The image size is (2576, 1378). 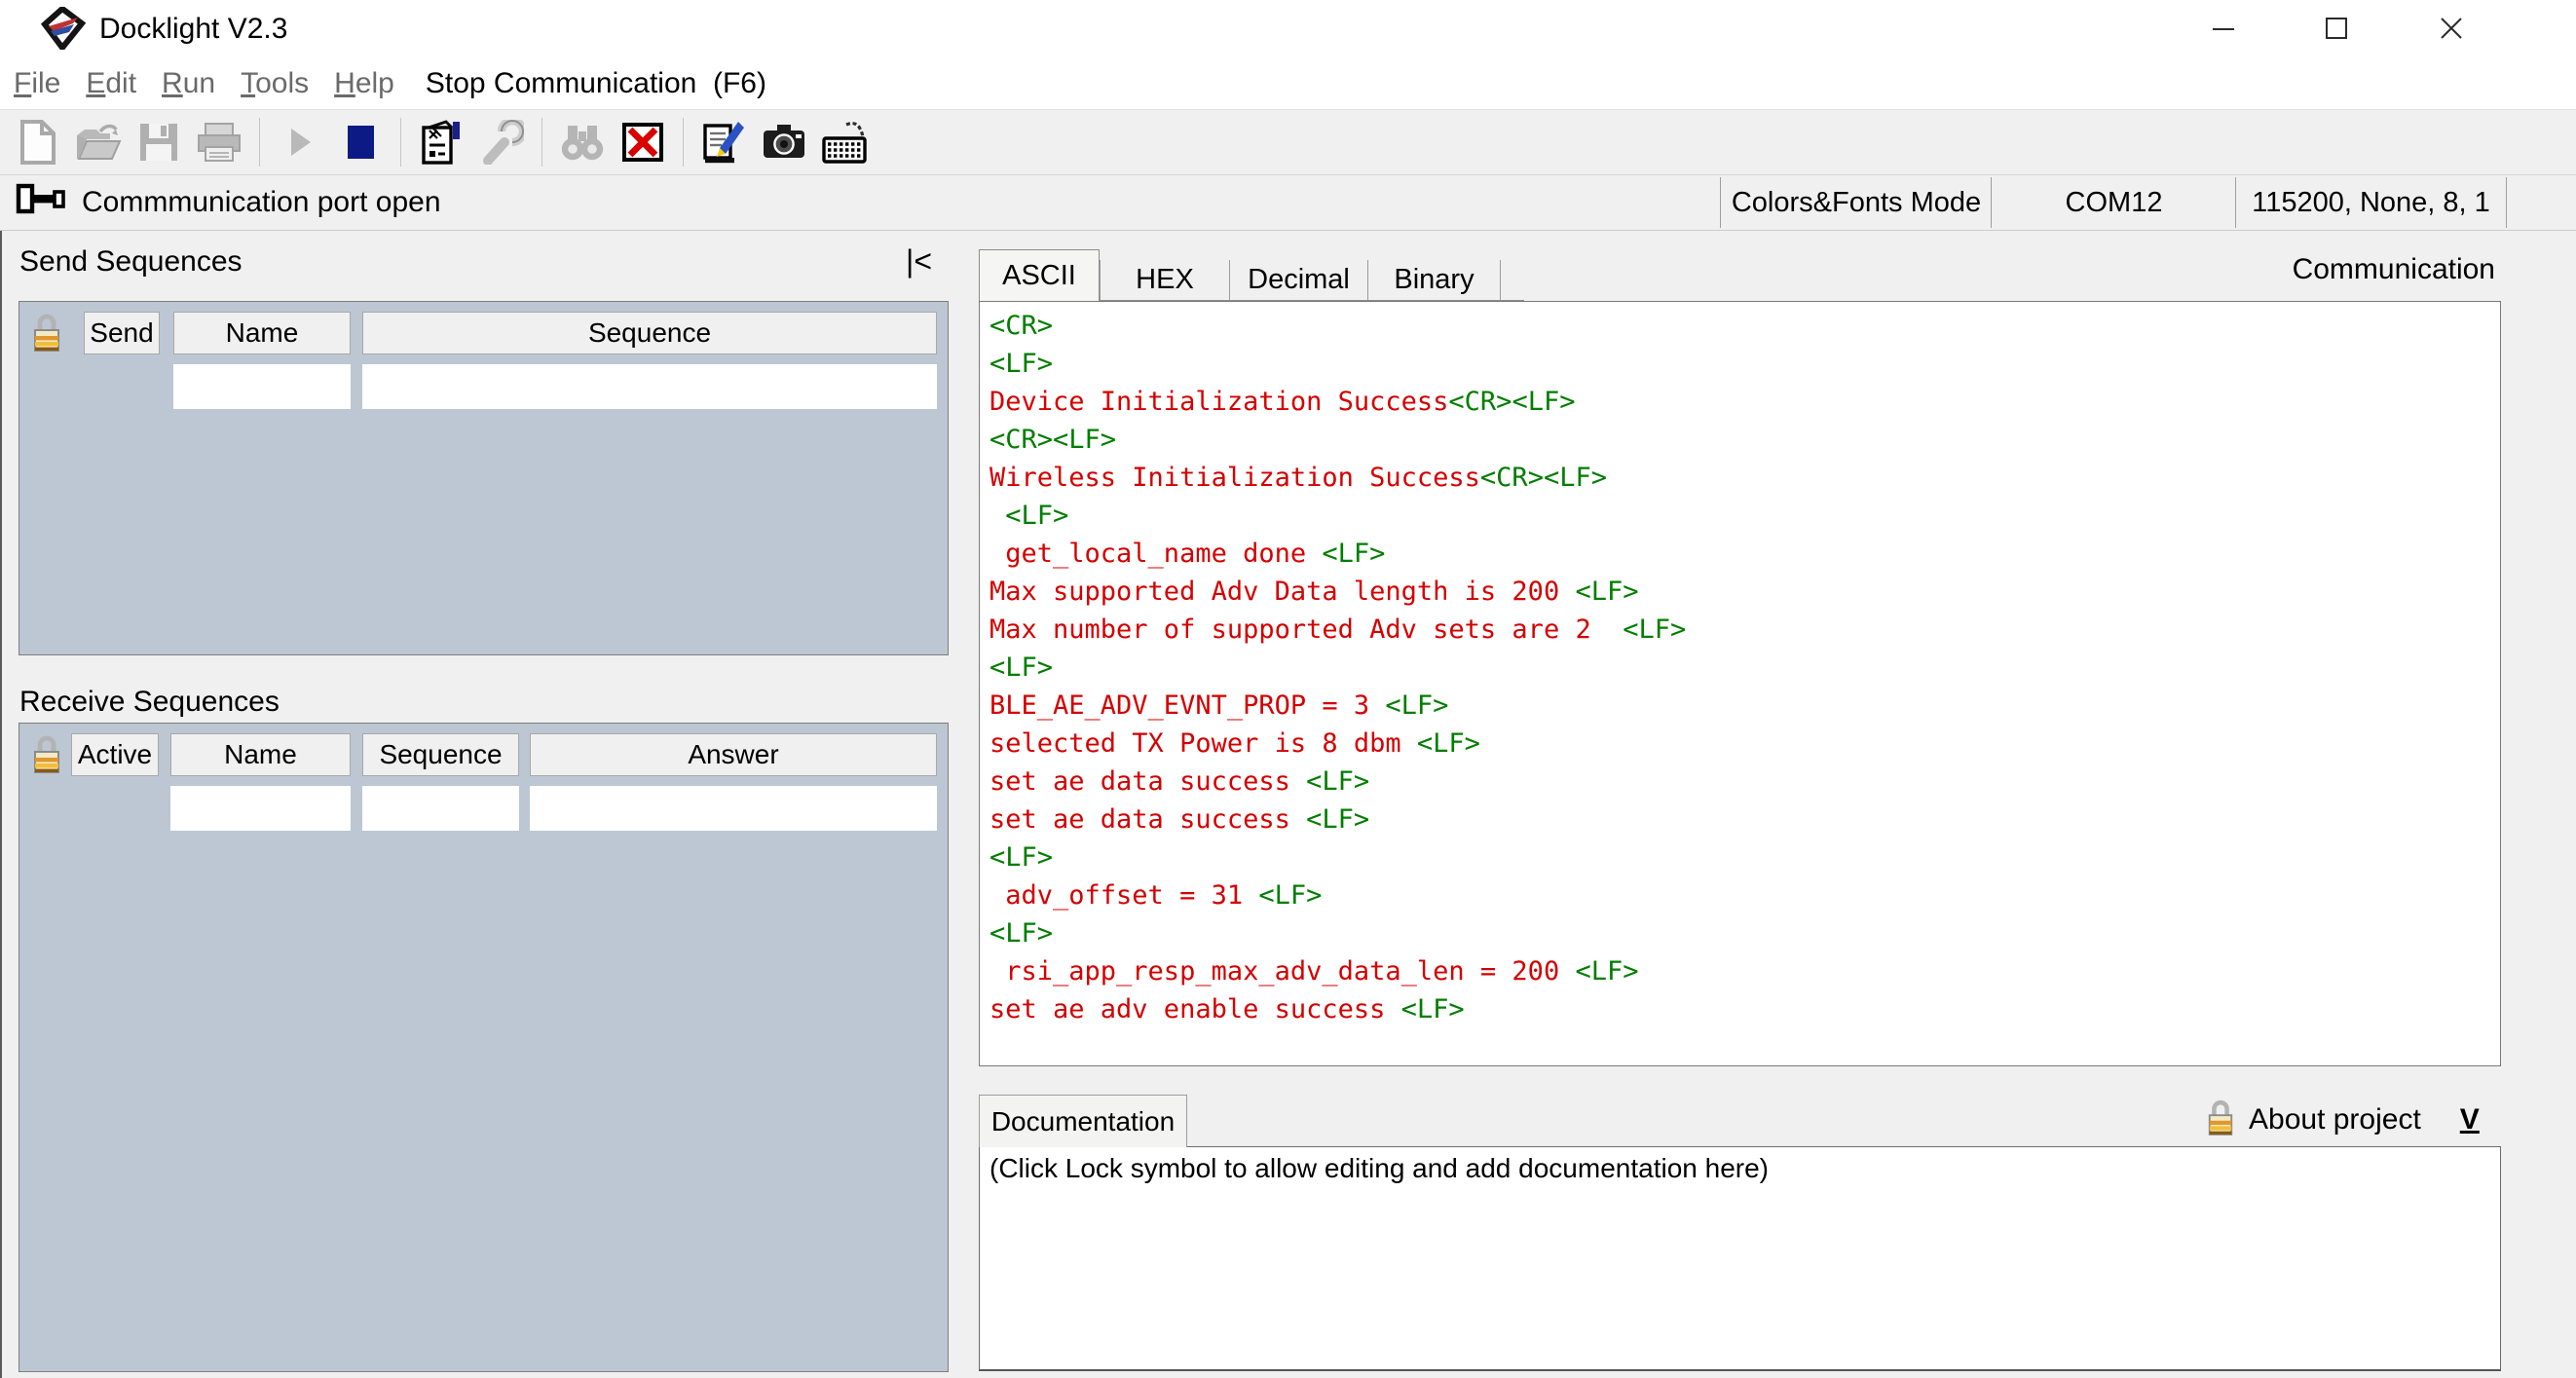 What do you see at coordinates (1039, 275) in the screenshot?
I see `tab-ascii: ASCII` at bounding box center [1039, 275].